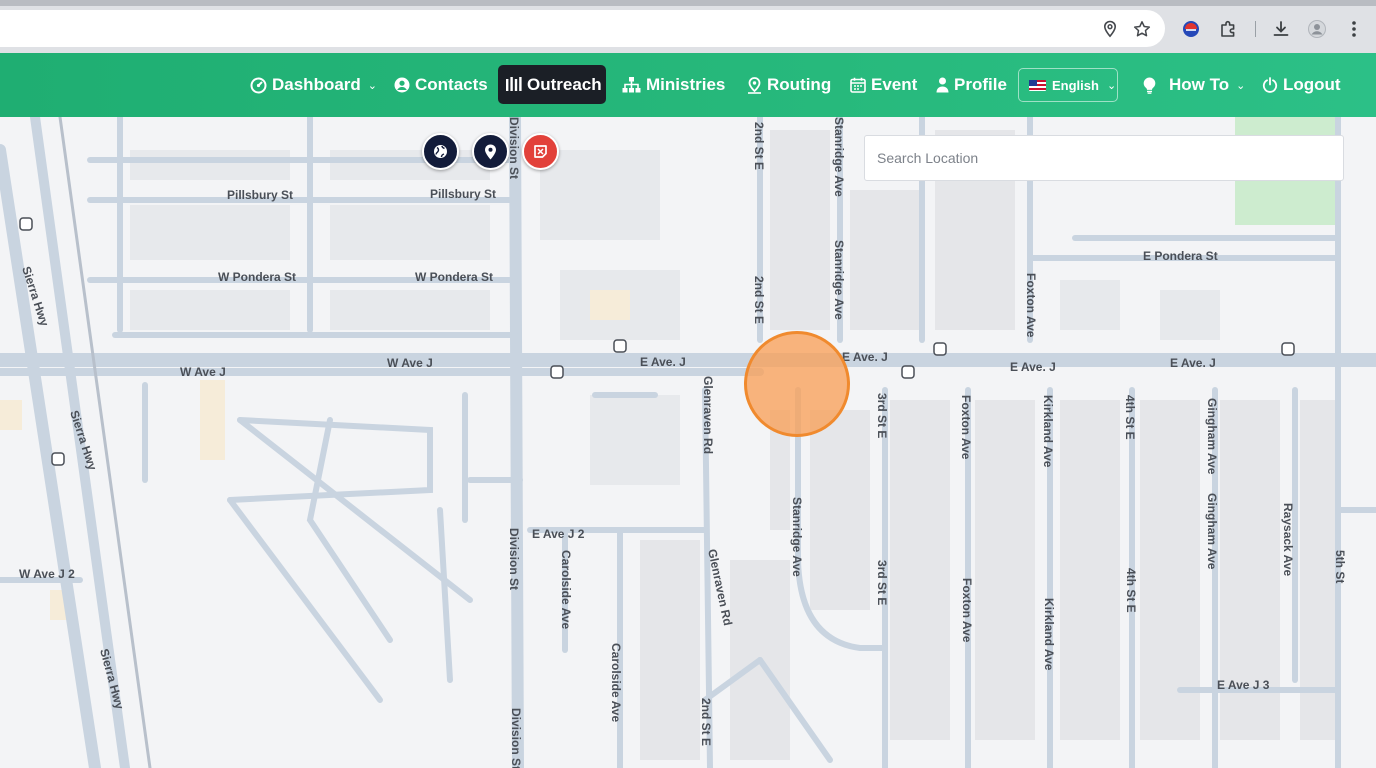 The height and width of the screenshot is (768, 1376). Describe the element at coordinates (754, 85) in the screenshot. I see `route-pin-icon` at that location.